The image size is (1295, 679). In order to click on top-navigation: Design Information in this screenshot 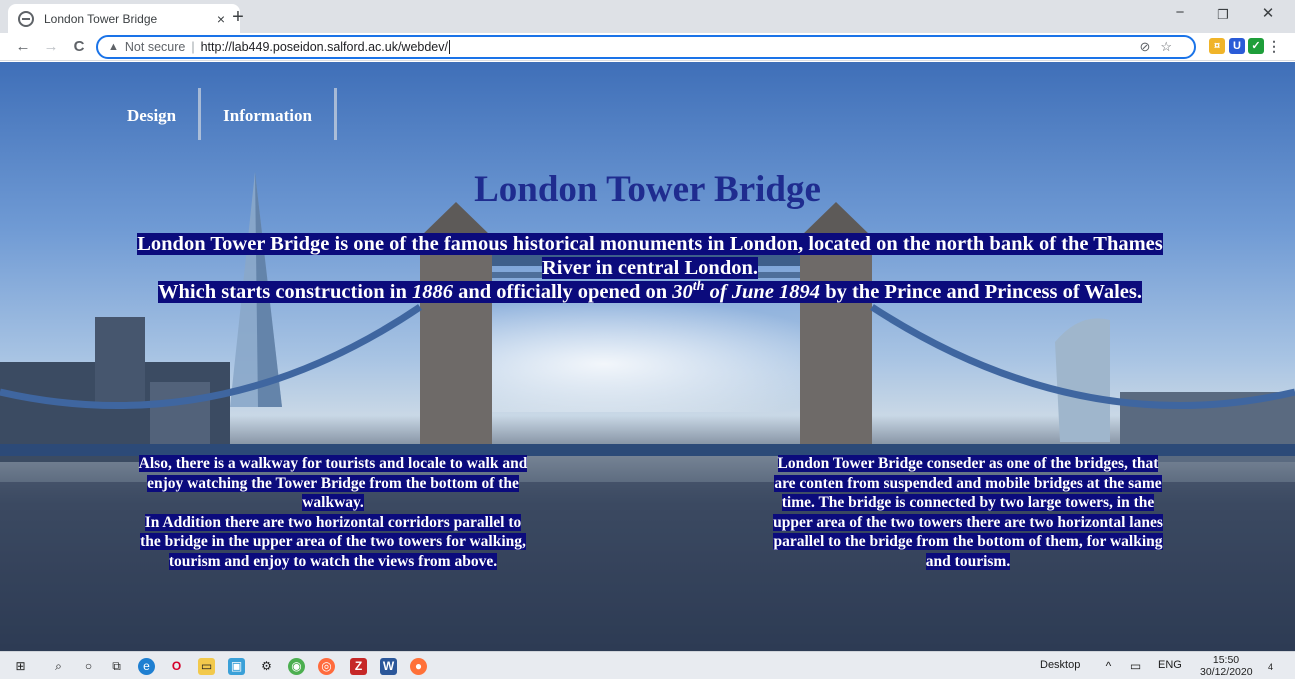, I will do `click(221, 114)`.